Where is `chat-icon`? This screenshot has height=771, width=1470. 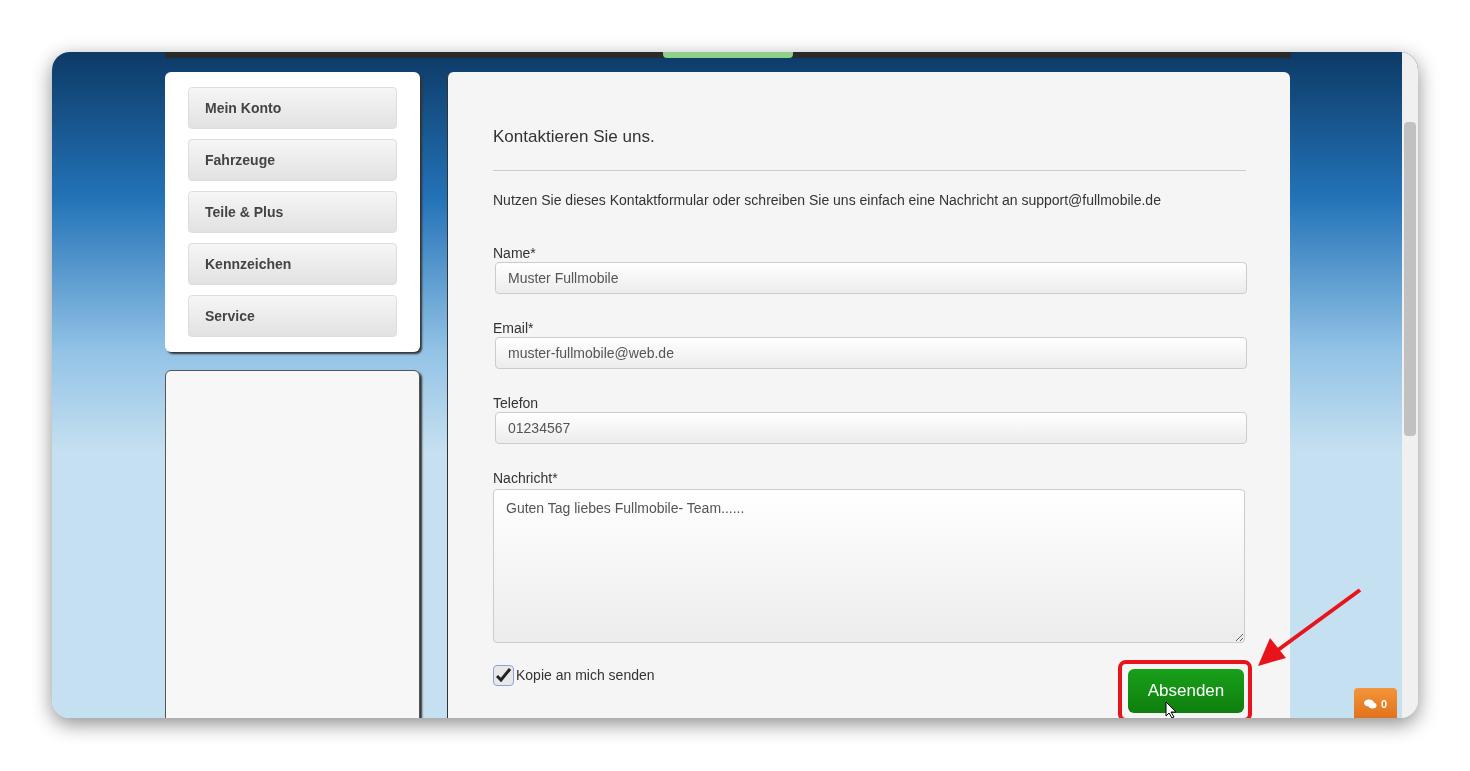 chat-icon is located at coordinates (1370, 704).